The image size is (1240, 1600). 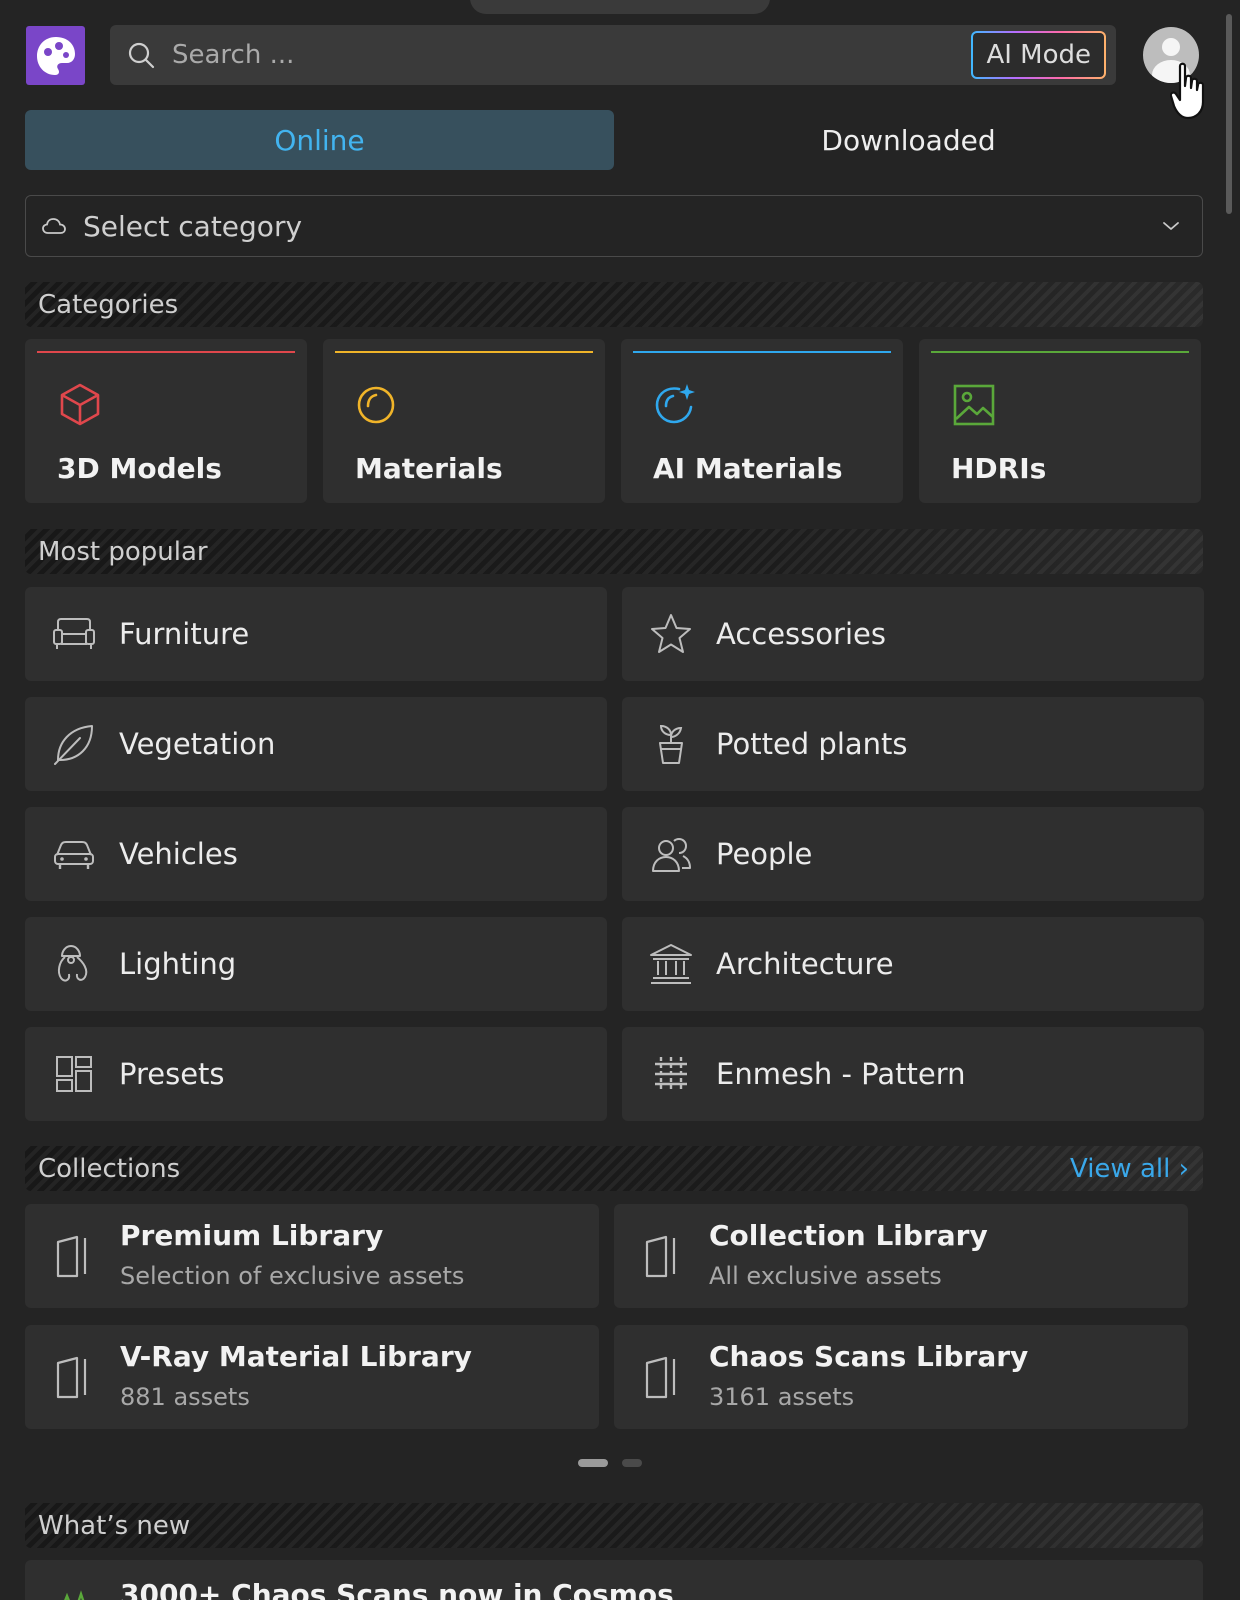 I want to click on popular-item-label: Vehicles, so click(x=178, y=854).